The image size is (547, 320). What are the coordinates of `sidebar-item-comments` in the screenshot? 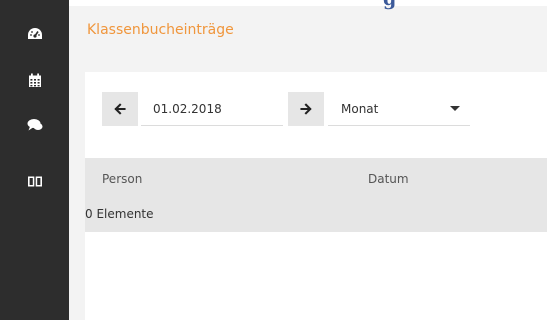 It's located at (34, 125).